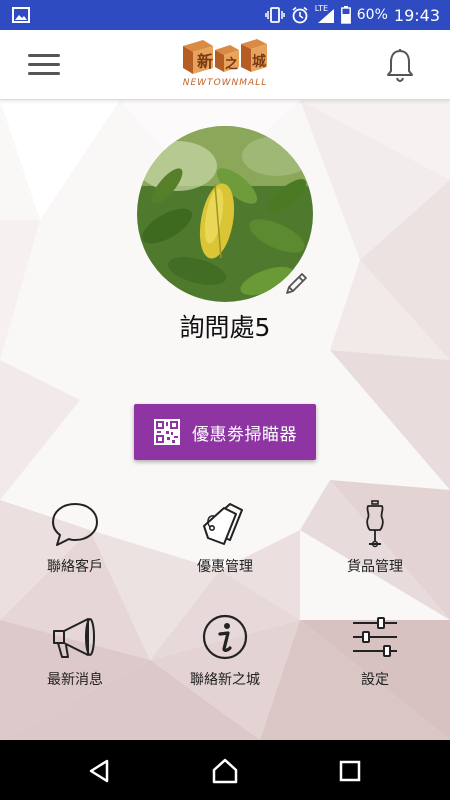 The width and height of the screenshot is (450, 800). What do you see at coordinates (231, 64) in the screenshot?
I see `svg-text: 之` at bounding box center [231, 64].